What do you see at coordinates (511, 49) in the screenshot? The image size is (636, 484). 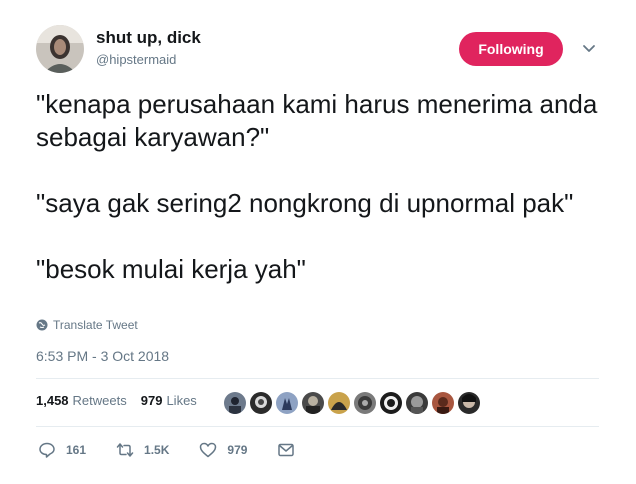 I see `following-button: Following` at bounding box center [511, 49].